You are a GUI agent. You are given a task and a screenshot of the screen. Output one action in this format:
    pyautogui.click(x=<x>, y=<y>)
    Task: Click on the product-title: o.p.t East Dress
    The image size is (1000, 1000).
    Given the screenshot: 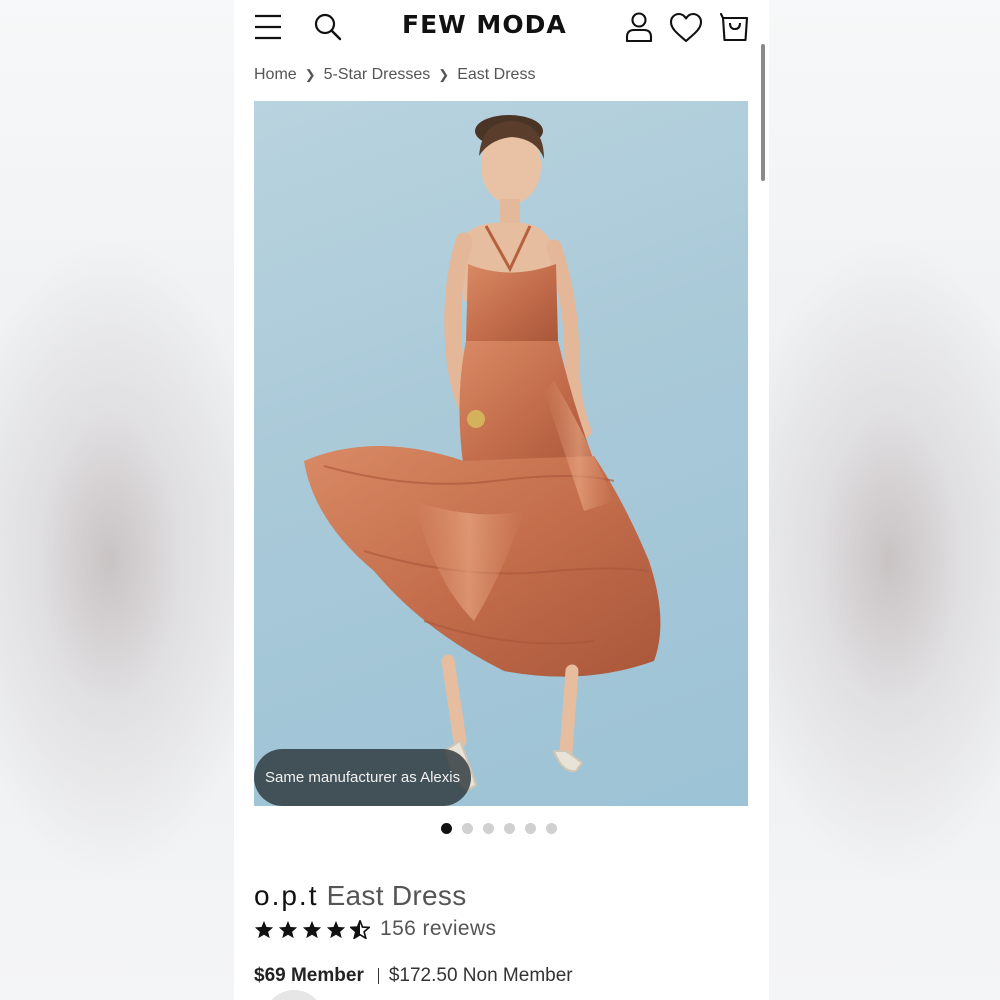 What is the action you would take?
    pyautogui.click(x=360, y=896)
    